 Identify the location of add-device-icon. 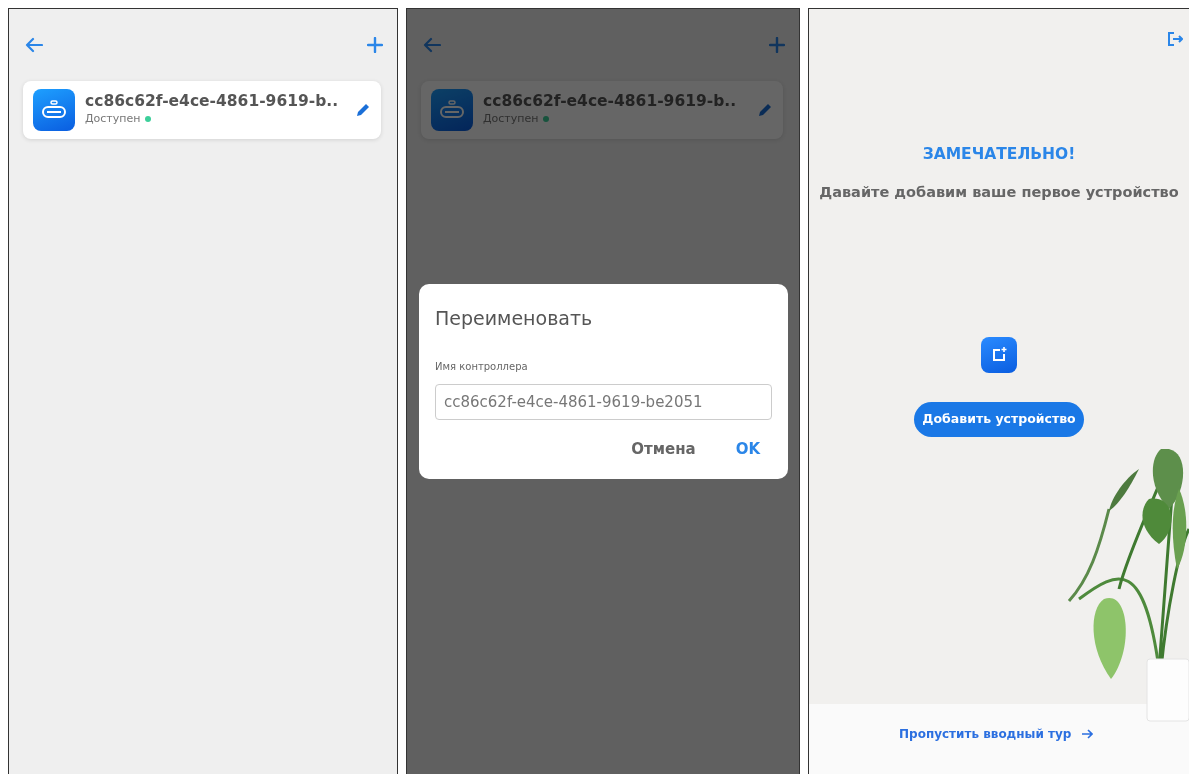
(999, 355).